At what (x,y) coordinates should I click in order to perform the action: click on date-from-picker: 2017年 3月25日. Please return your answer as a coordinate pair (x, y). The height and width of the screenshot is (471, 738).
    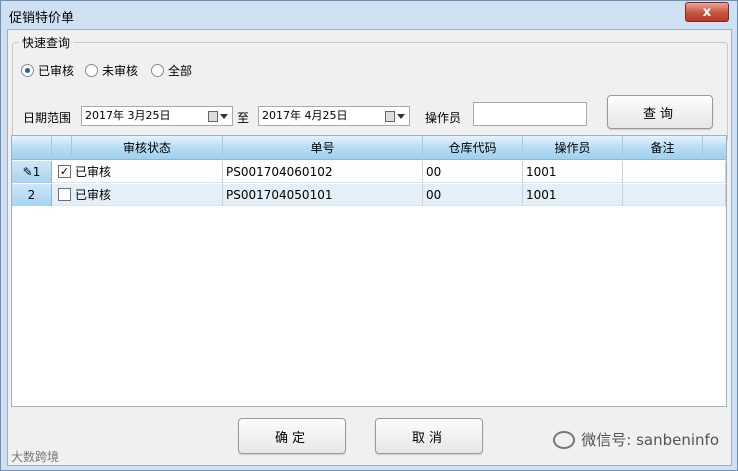
    Looking at the image, I should click on (157, 116).